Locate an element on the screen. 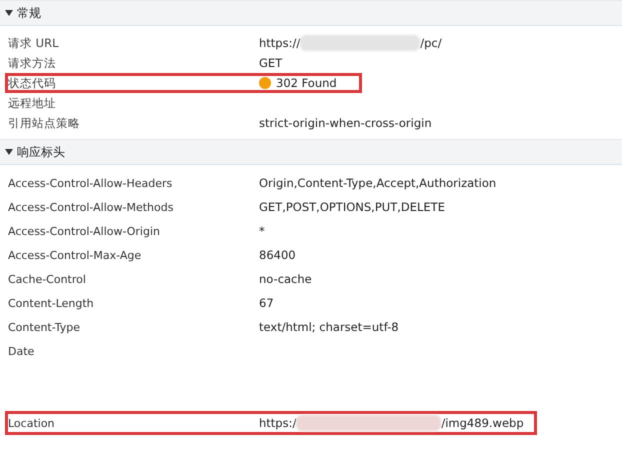 Image resolution: width=622 pixels, height=456 pixels. header-value: 302 Found is located at coordinates (306, 83).